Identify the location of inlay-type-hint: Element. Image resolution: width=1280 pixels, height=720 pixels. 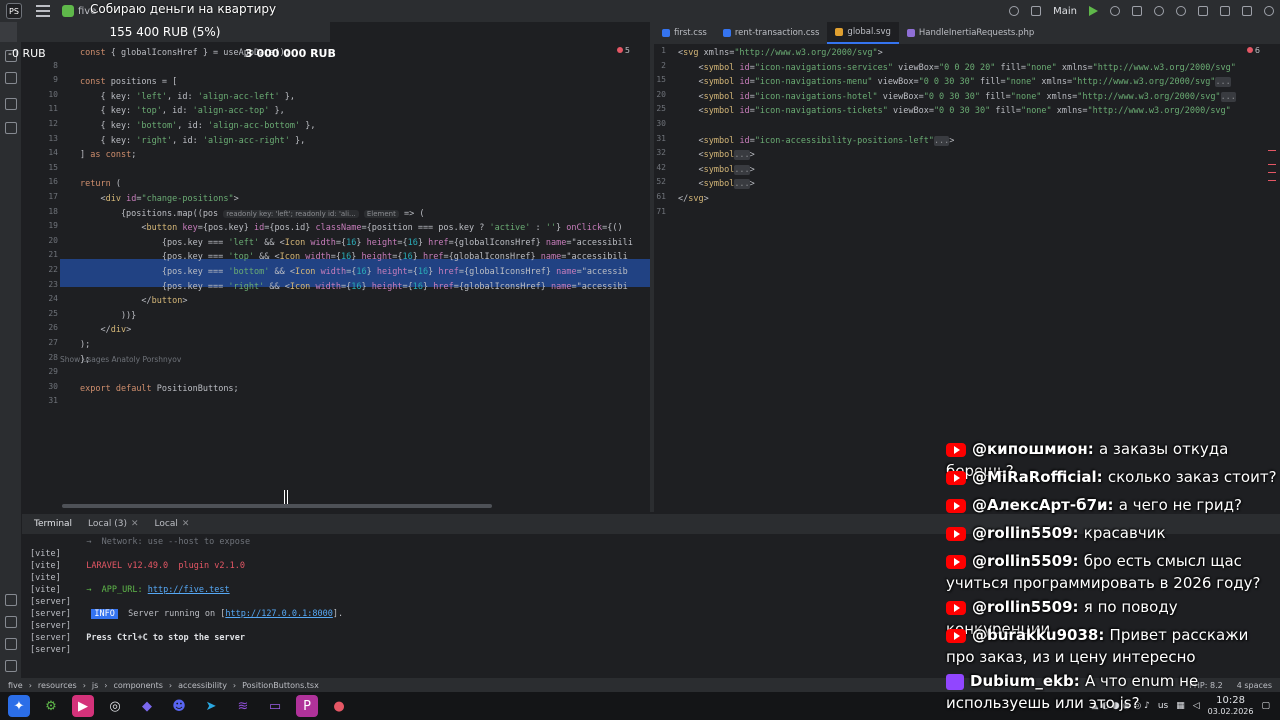
(381, 213).